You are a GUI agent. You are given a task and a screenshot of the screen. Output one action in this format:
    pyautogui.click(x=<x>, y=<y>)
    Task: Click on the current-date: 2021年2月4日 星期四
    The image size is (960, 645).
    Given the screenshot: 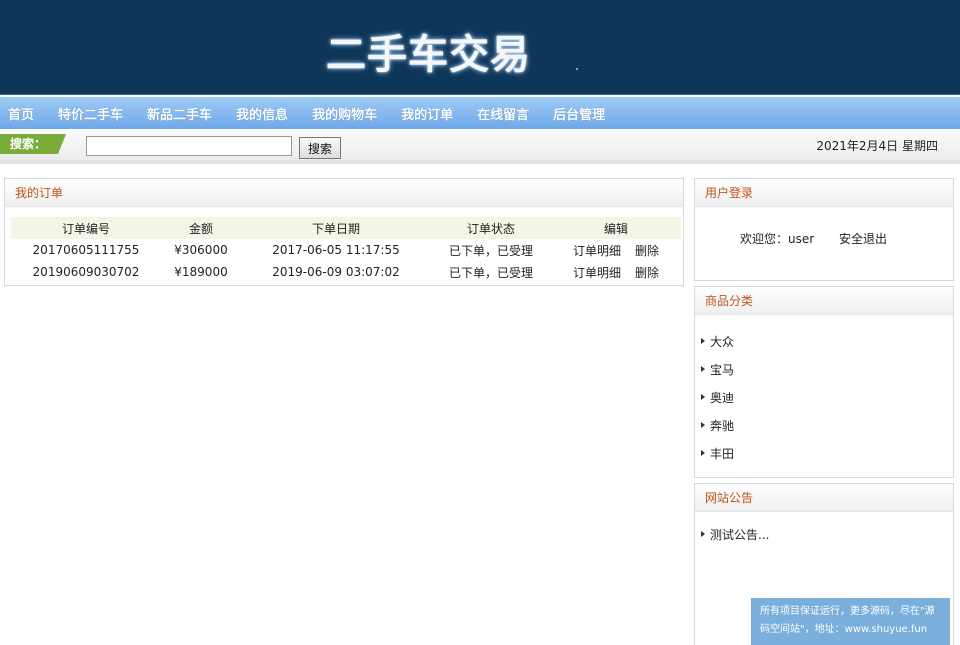 What is the action you would take?
    pyautogui.click(x=877, y=146)
    